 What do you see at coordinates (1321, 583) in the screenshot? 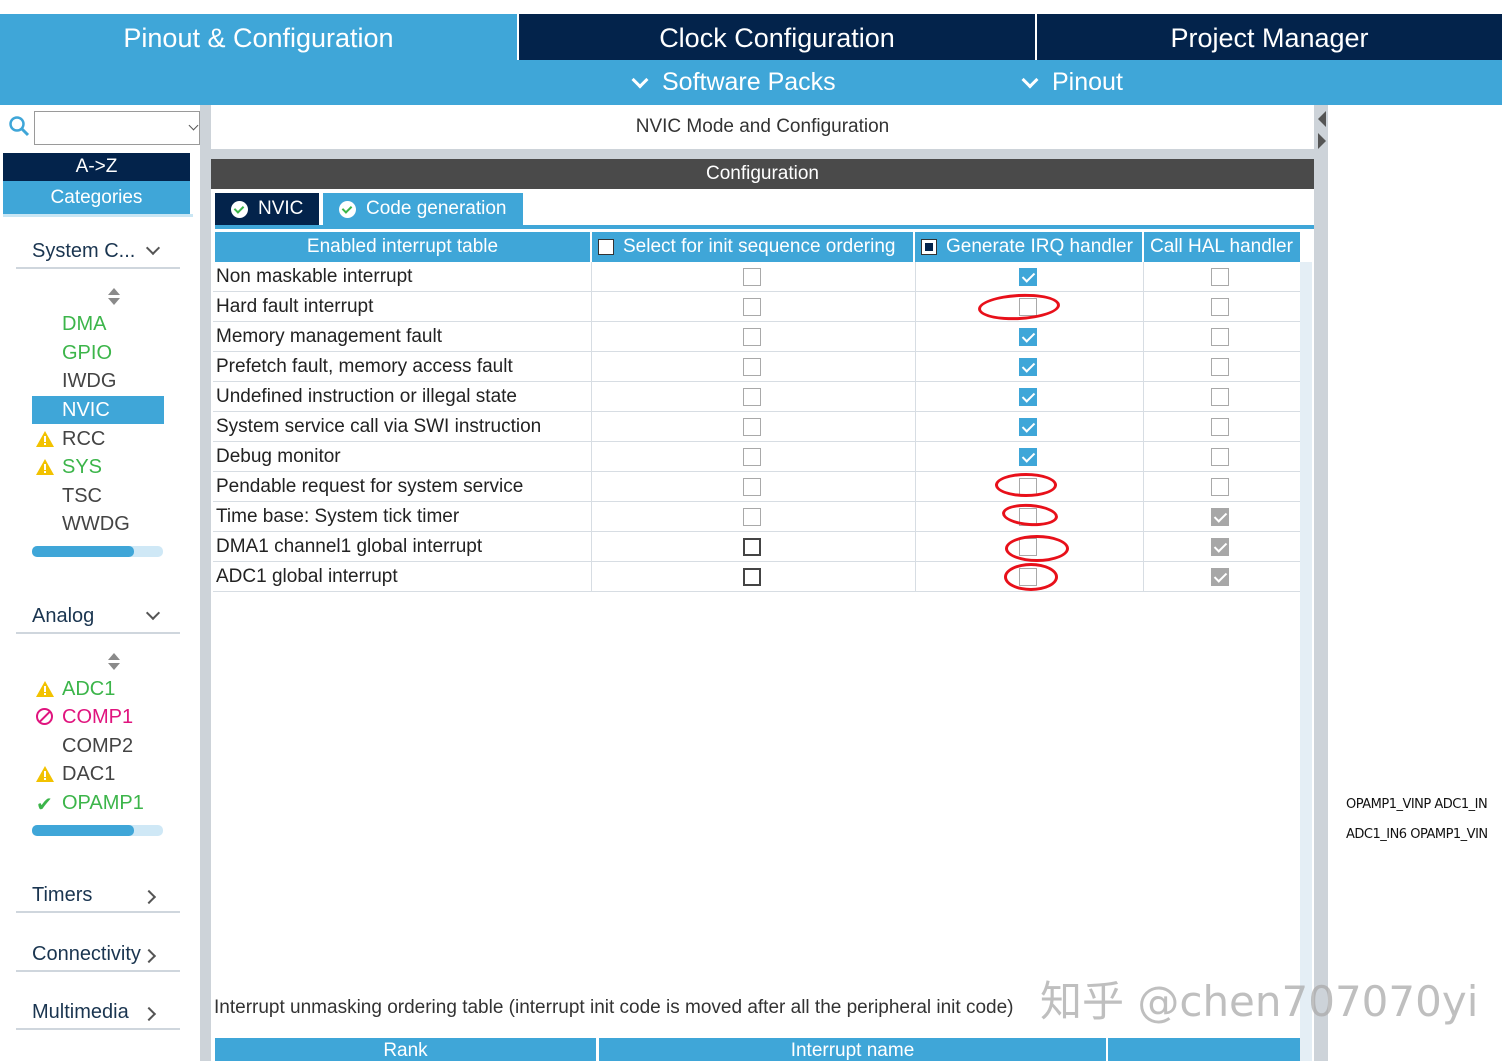
I see `panel-splitter-right` at bounding box center [1321, 583].